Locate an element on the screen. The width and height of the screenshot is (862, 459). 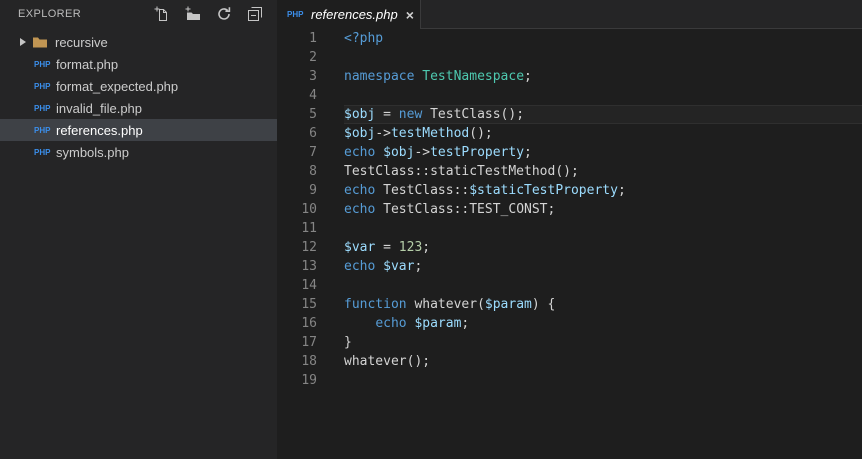
refresh-icon is located at coordinates (224, 14).